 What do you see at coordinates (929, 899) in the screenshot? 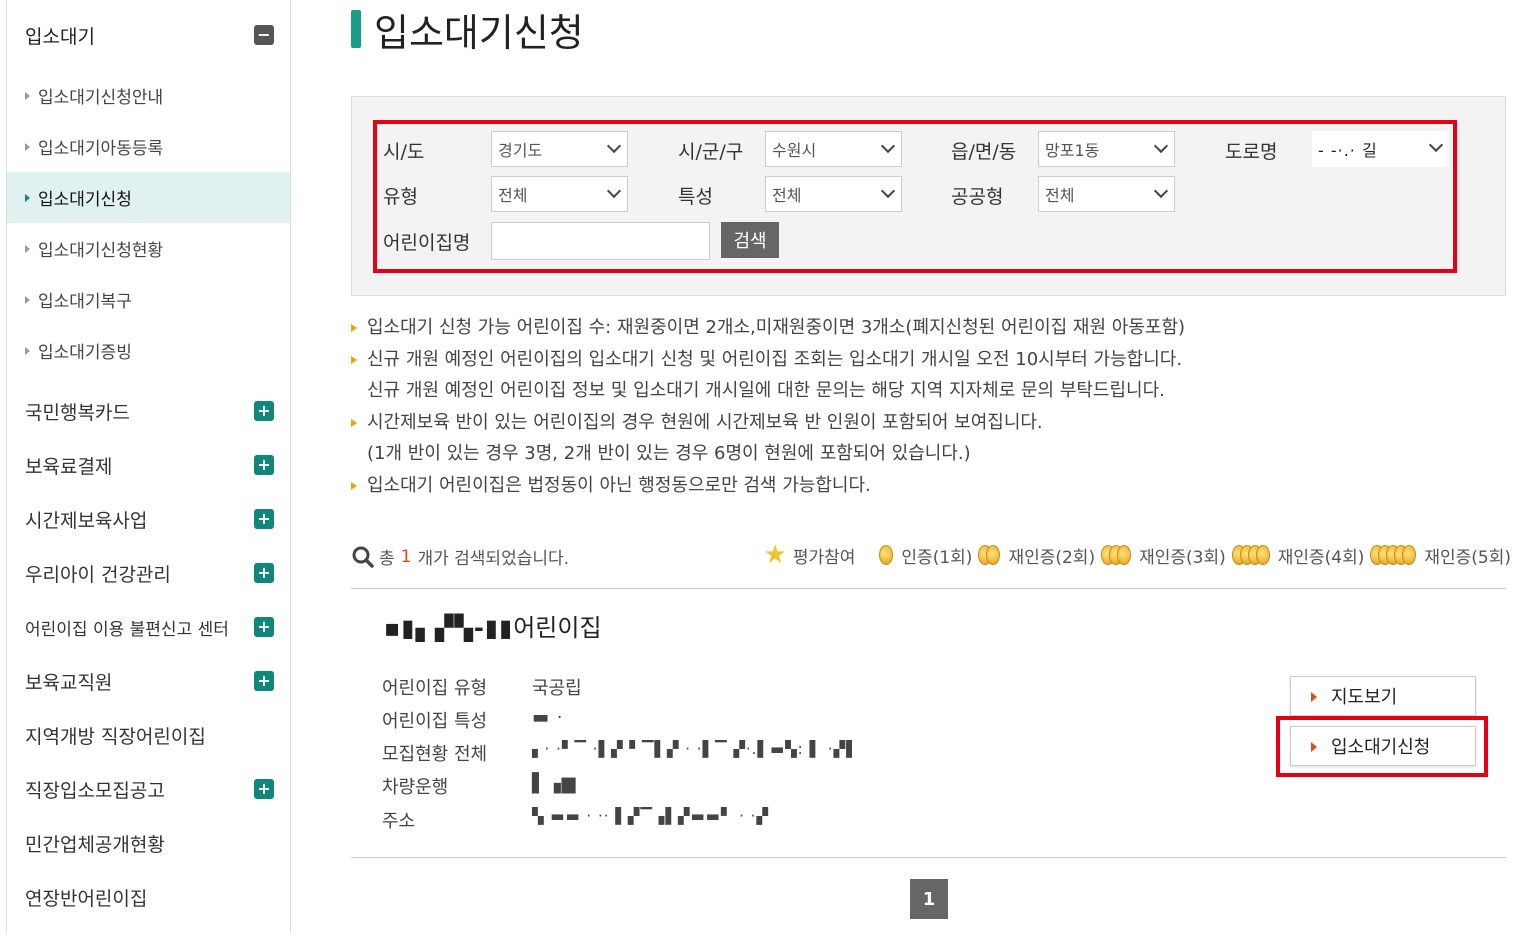
I see `pagination-page-current: 1` at bounding box center [929, 899].